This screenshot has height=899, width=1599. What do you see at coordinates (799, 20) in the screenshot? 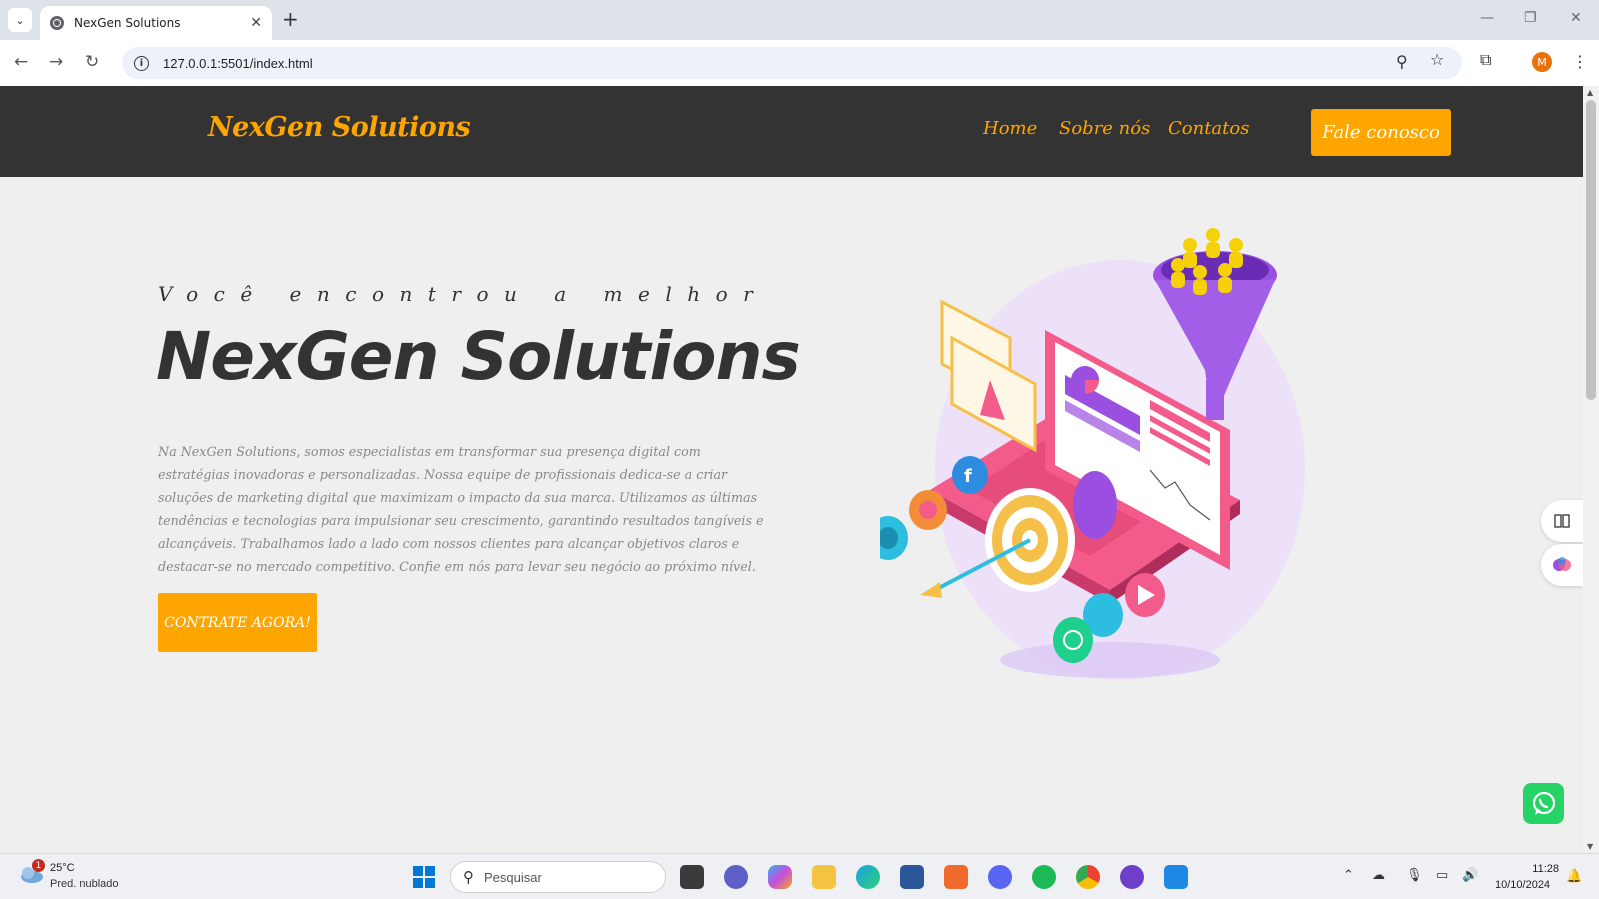
I see `browser-tab-bar: ⌄ NexGen Solutions ✕ + — ❐ ✕` at bounding box center [799, 20].